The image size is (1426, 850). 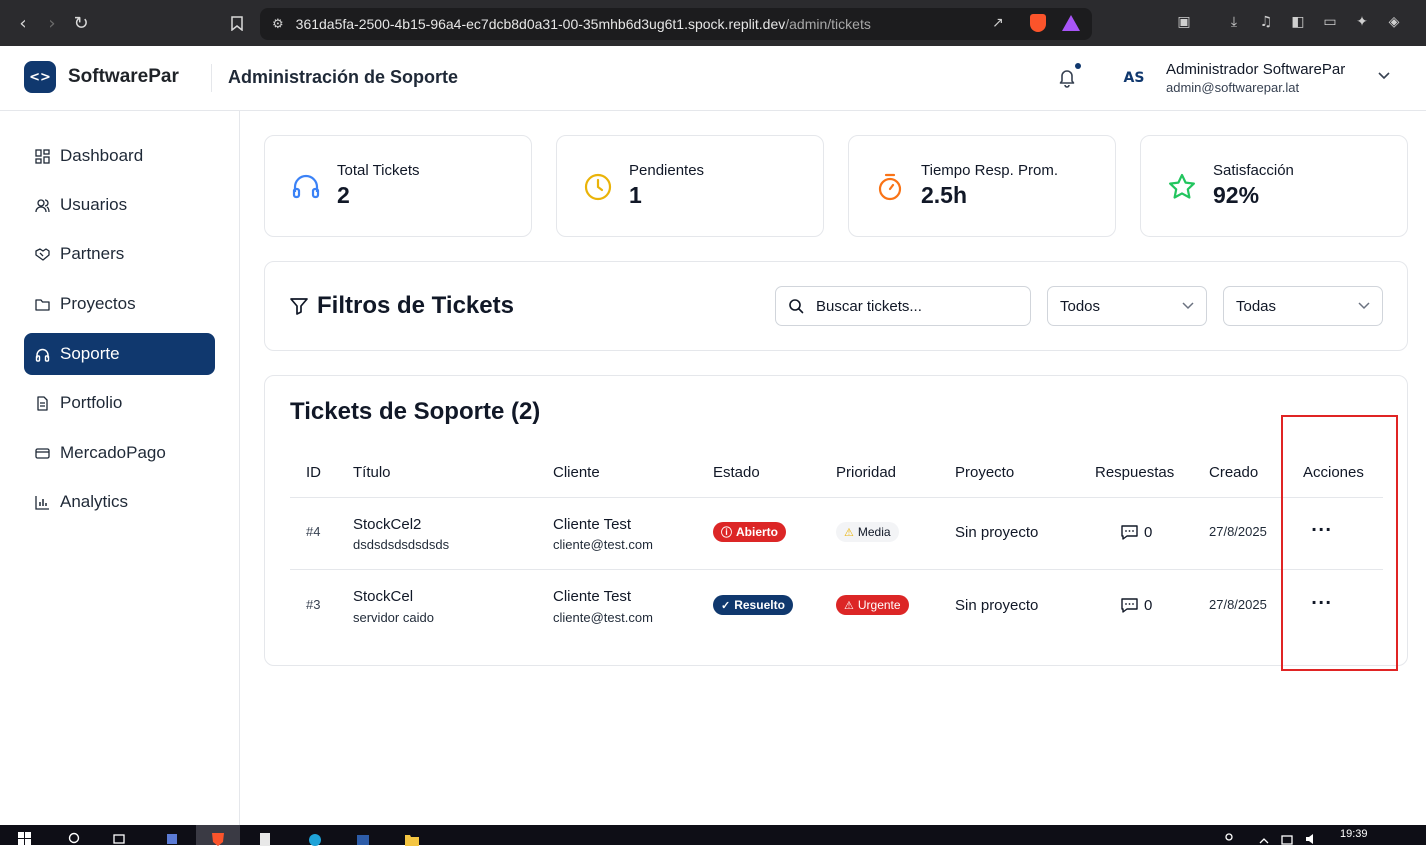 I want to click on site-settings-icon: ⚙, so click(x=278, y=24).